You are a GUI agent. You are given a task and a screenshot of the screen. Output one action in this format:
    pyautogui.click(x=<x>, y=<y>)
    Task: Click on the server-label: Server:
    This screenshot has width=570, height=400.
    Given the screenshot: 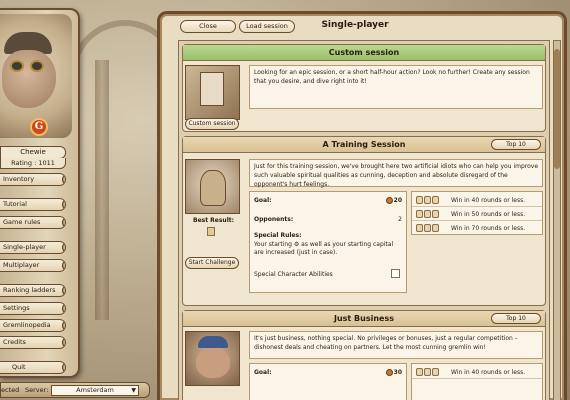 What is the action you would take?
    pyautogui.click(x=37, y=390)
    